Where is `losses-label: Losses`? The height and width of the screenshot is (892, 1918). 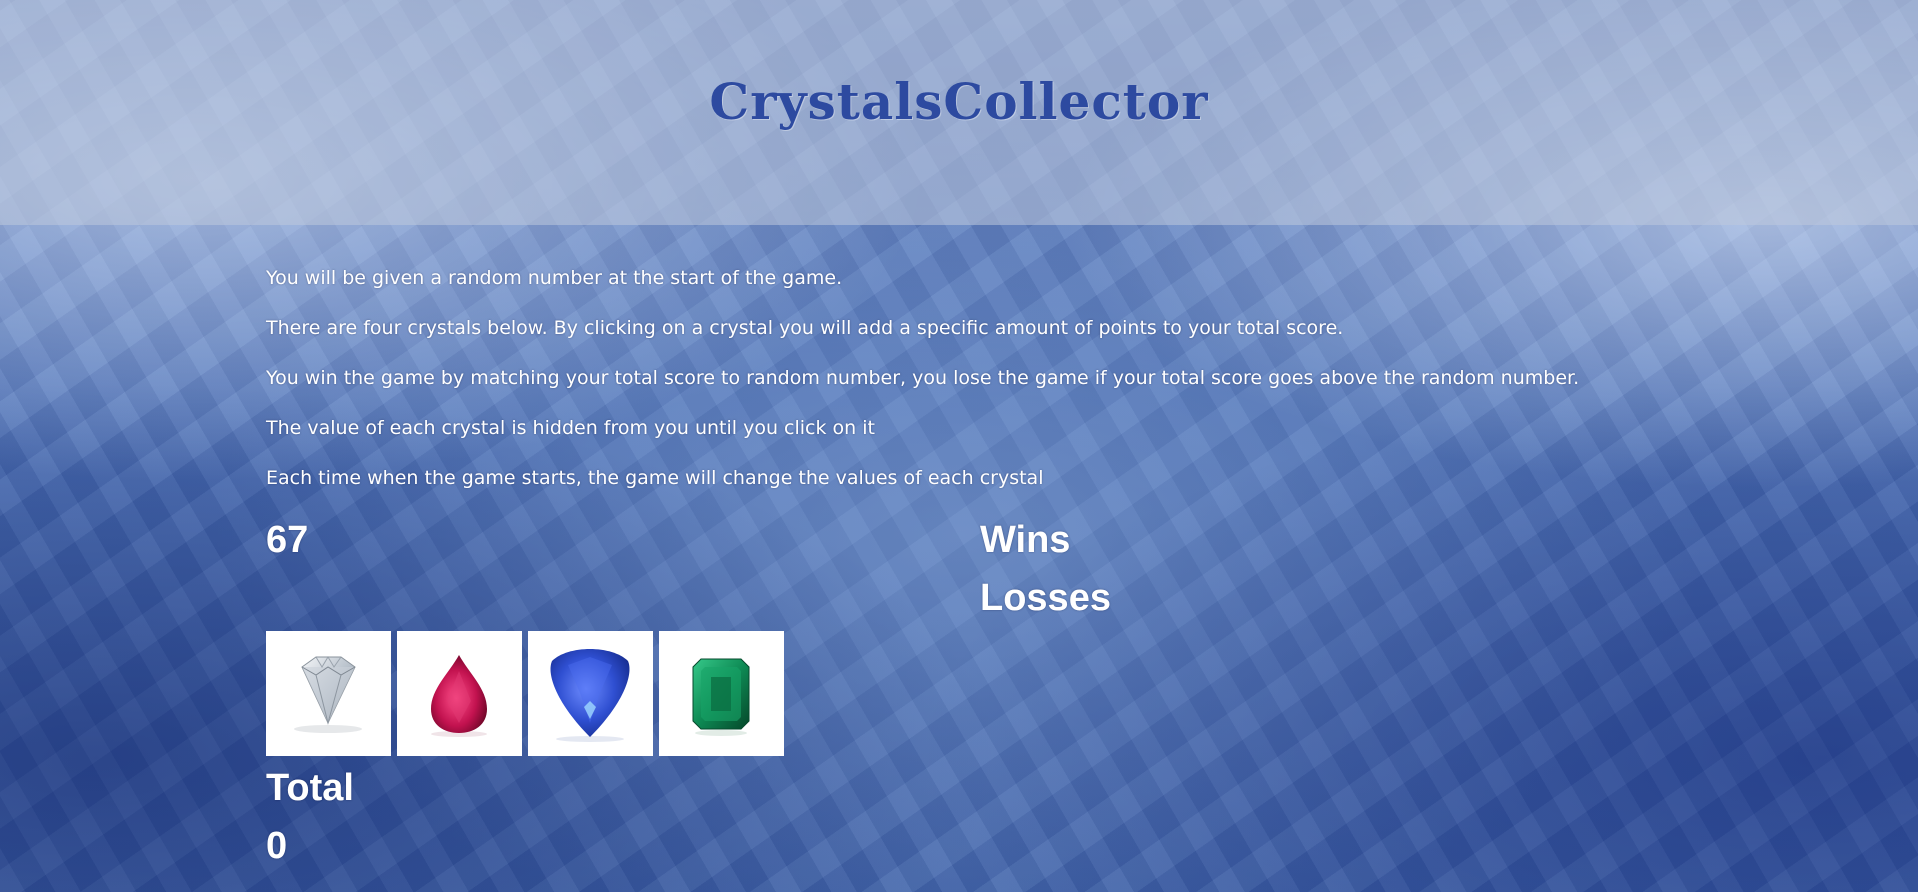 losses-label: Losses is located at coordinates (1045, 598).